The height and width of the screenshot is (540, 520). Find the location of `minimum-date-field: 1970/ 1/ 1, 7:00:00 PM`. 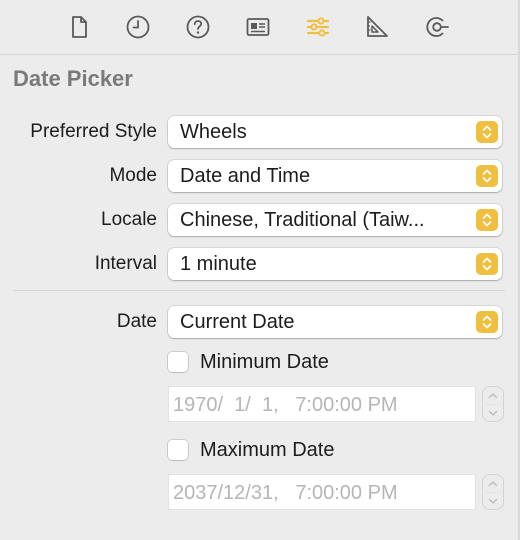

minimum-date-field: 1970/ 1/ 1, 7:00:00 PM is located at coordinates (322, 404).